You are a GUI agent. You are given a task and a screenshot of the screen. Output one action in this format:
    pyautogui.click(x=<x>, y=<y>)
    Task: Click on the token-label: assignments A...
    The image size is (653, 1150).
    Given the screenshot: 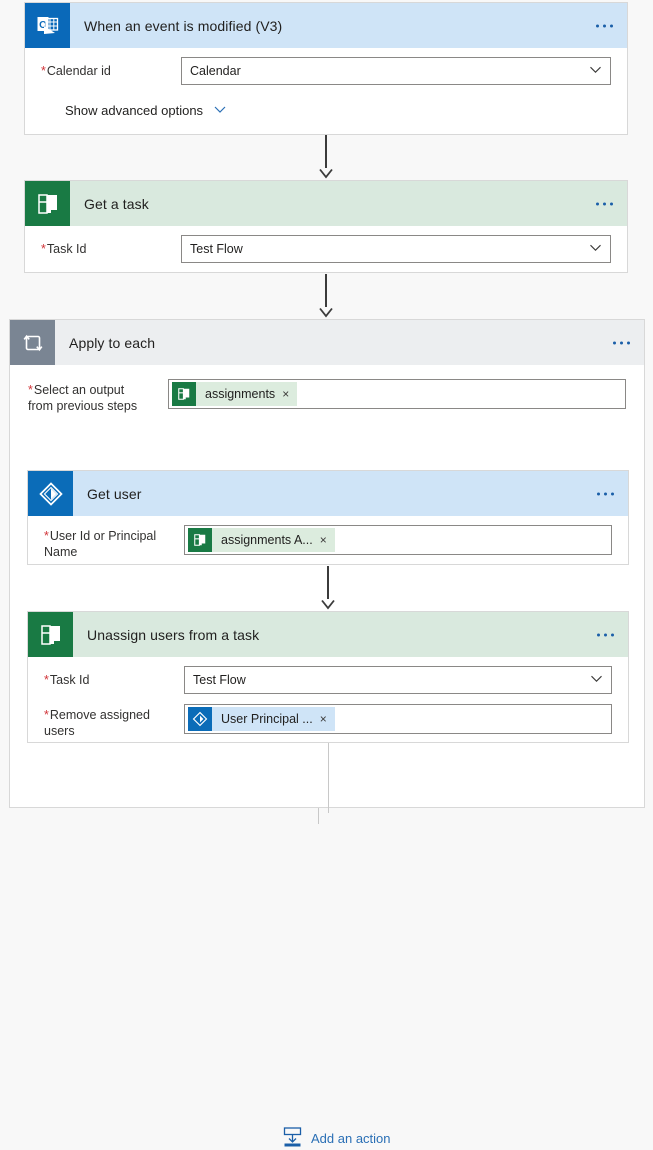 What is the action you would take?
    pyautogui.click(x=267, y=540)
    